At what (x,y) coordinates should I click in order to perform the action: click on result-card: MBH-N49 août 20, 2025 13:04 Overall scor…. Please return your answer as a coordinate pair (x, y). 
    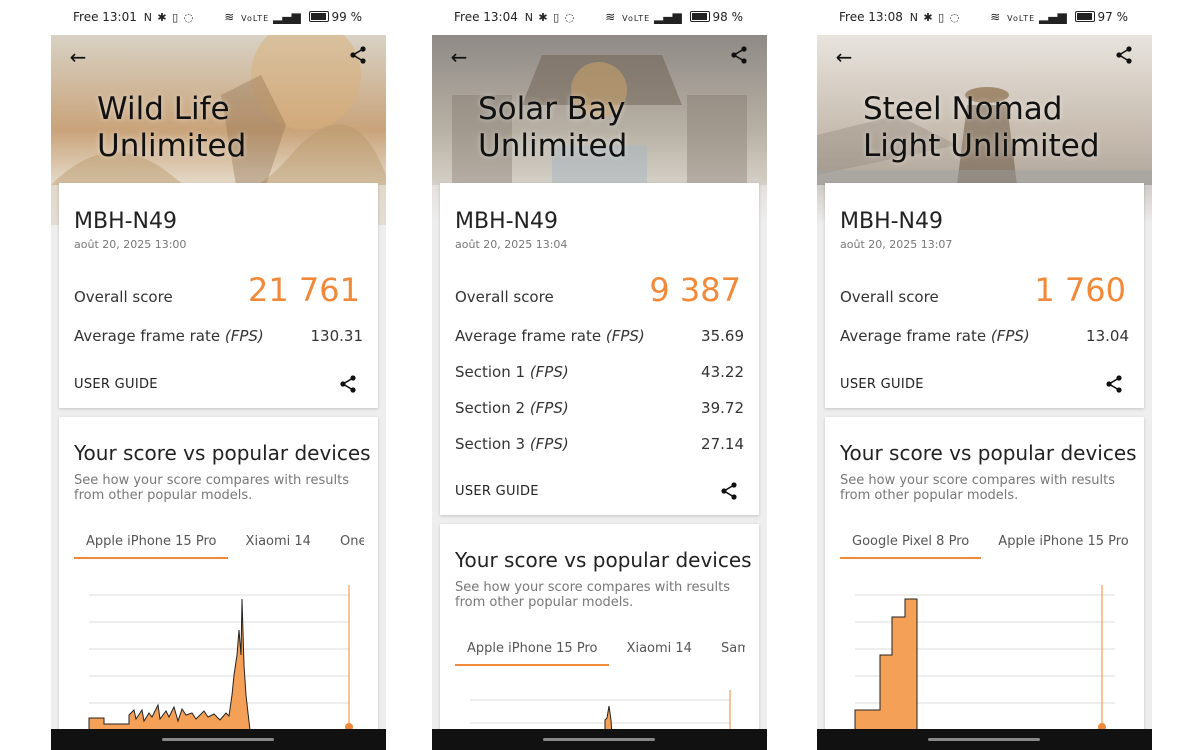
    Looking at the image, I should click on (599, 349).